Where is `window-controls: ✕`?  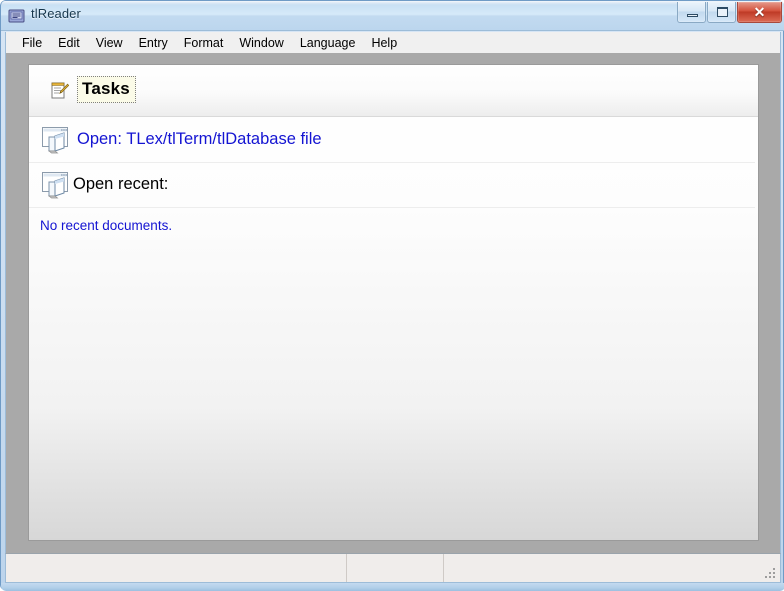
window-controls: ✕ is located at coordinates (729, 12).